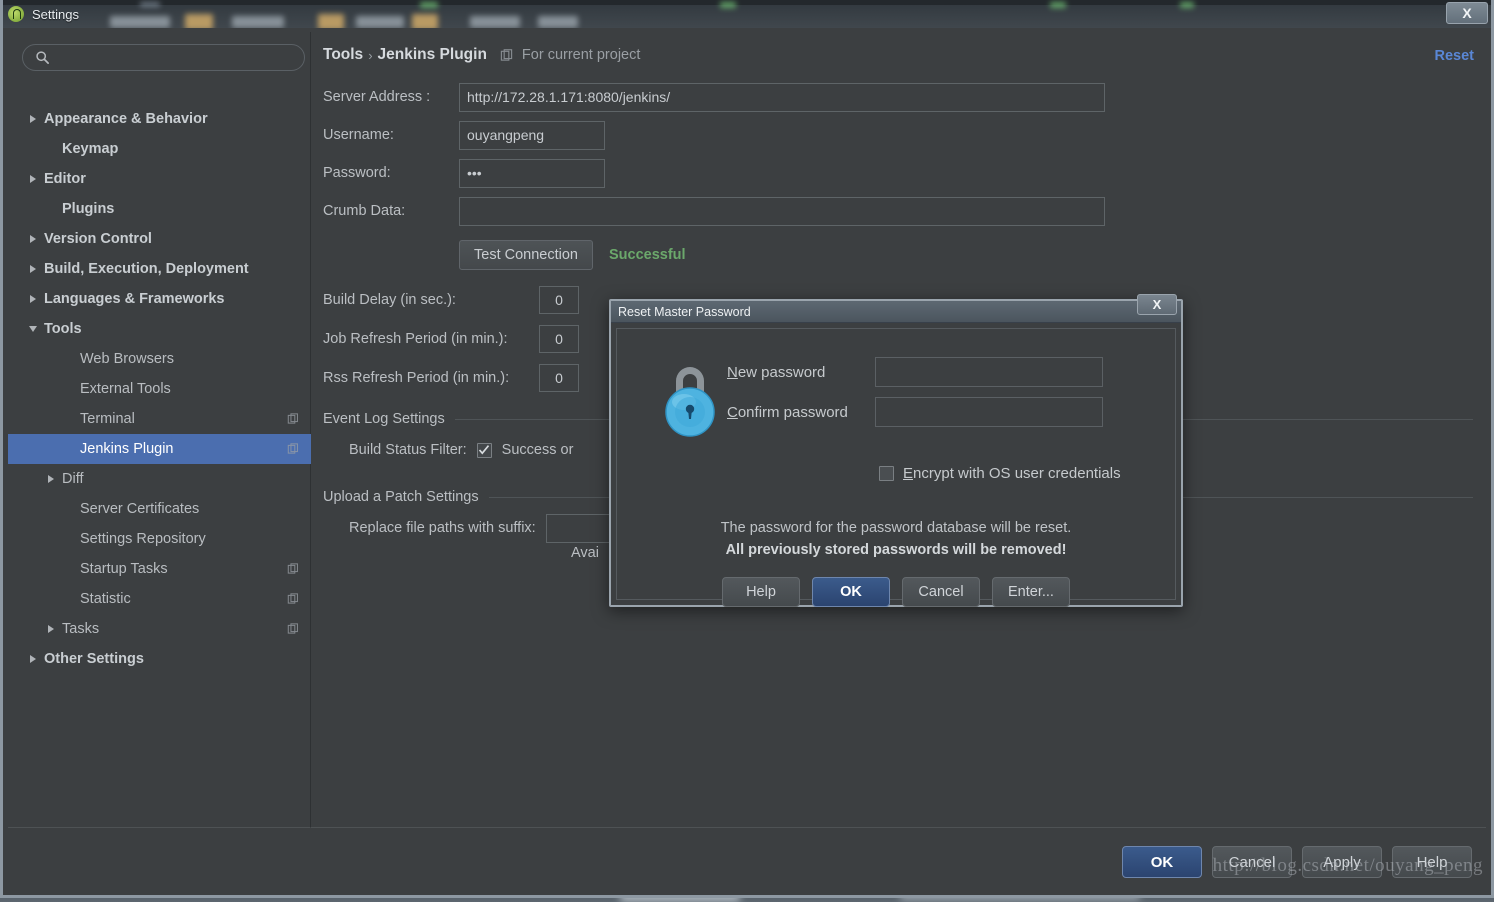 The width and height of the screenshot is (1494, 902). I want to click on modal-title-bar: Reset Master Password, so click(896, 312).